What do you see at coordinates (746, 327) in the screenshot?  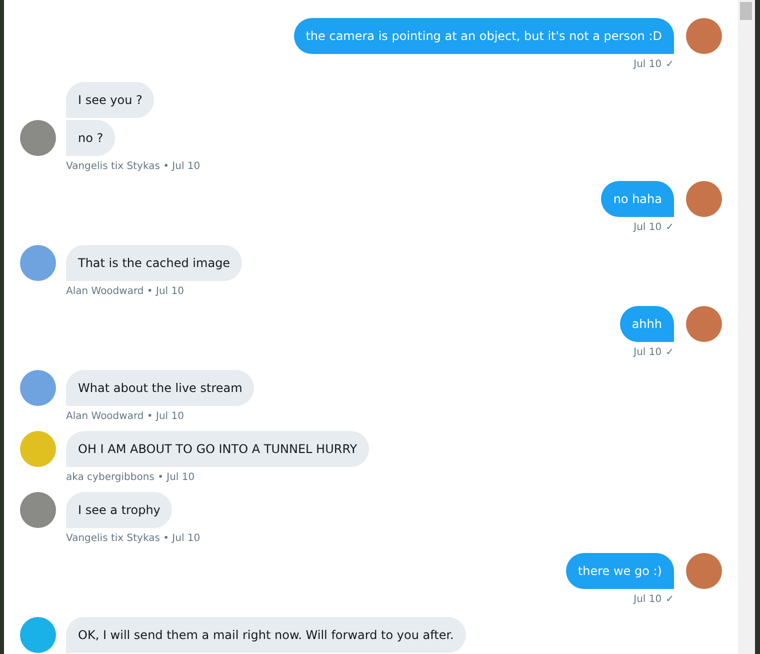 I see `scrollbar` at bounding box center [746, 327].